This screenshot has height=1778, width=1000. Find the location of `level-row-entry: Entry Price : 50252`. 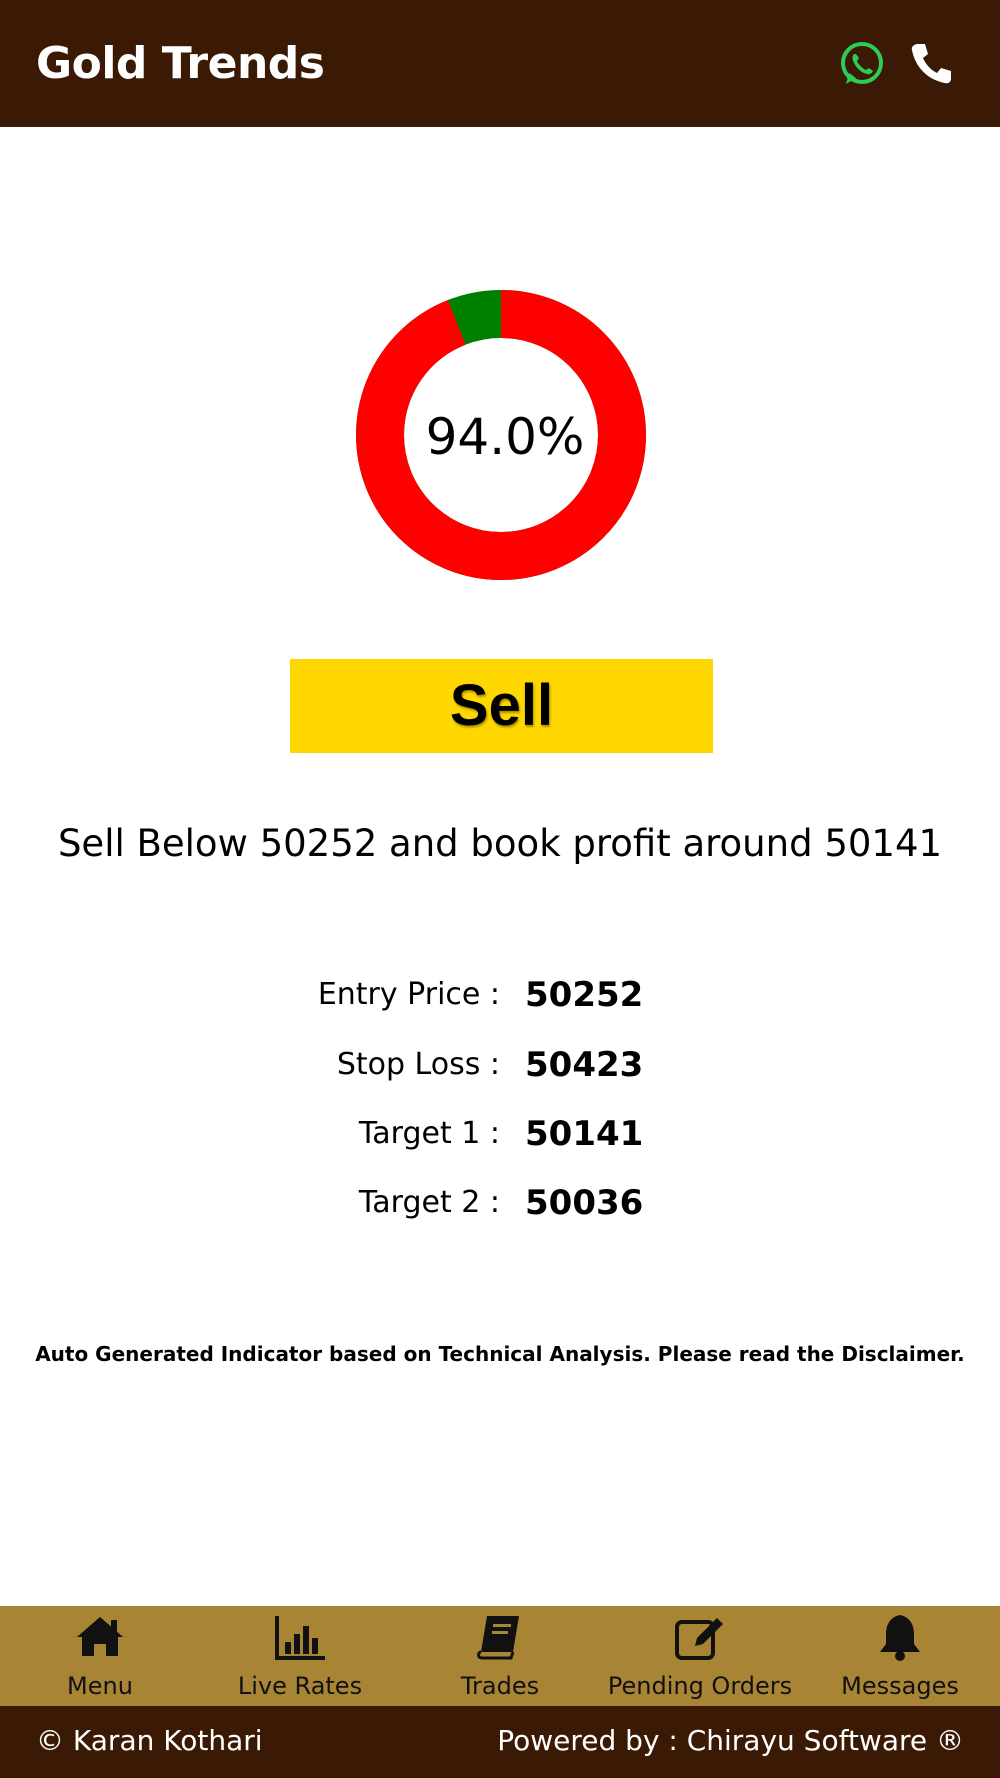

level-row-entry: Entry Price : 50252 is located at coordinates (500, 995).